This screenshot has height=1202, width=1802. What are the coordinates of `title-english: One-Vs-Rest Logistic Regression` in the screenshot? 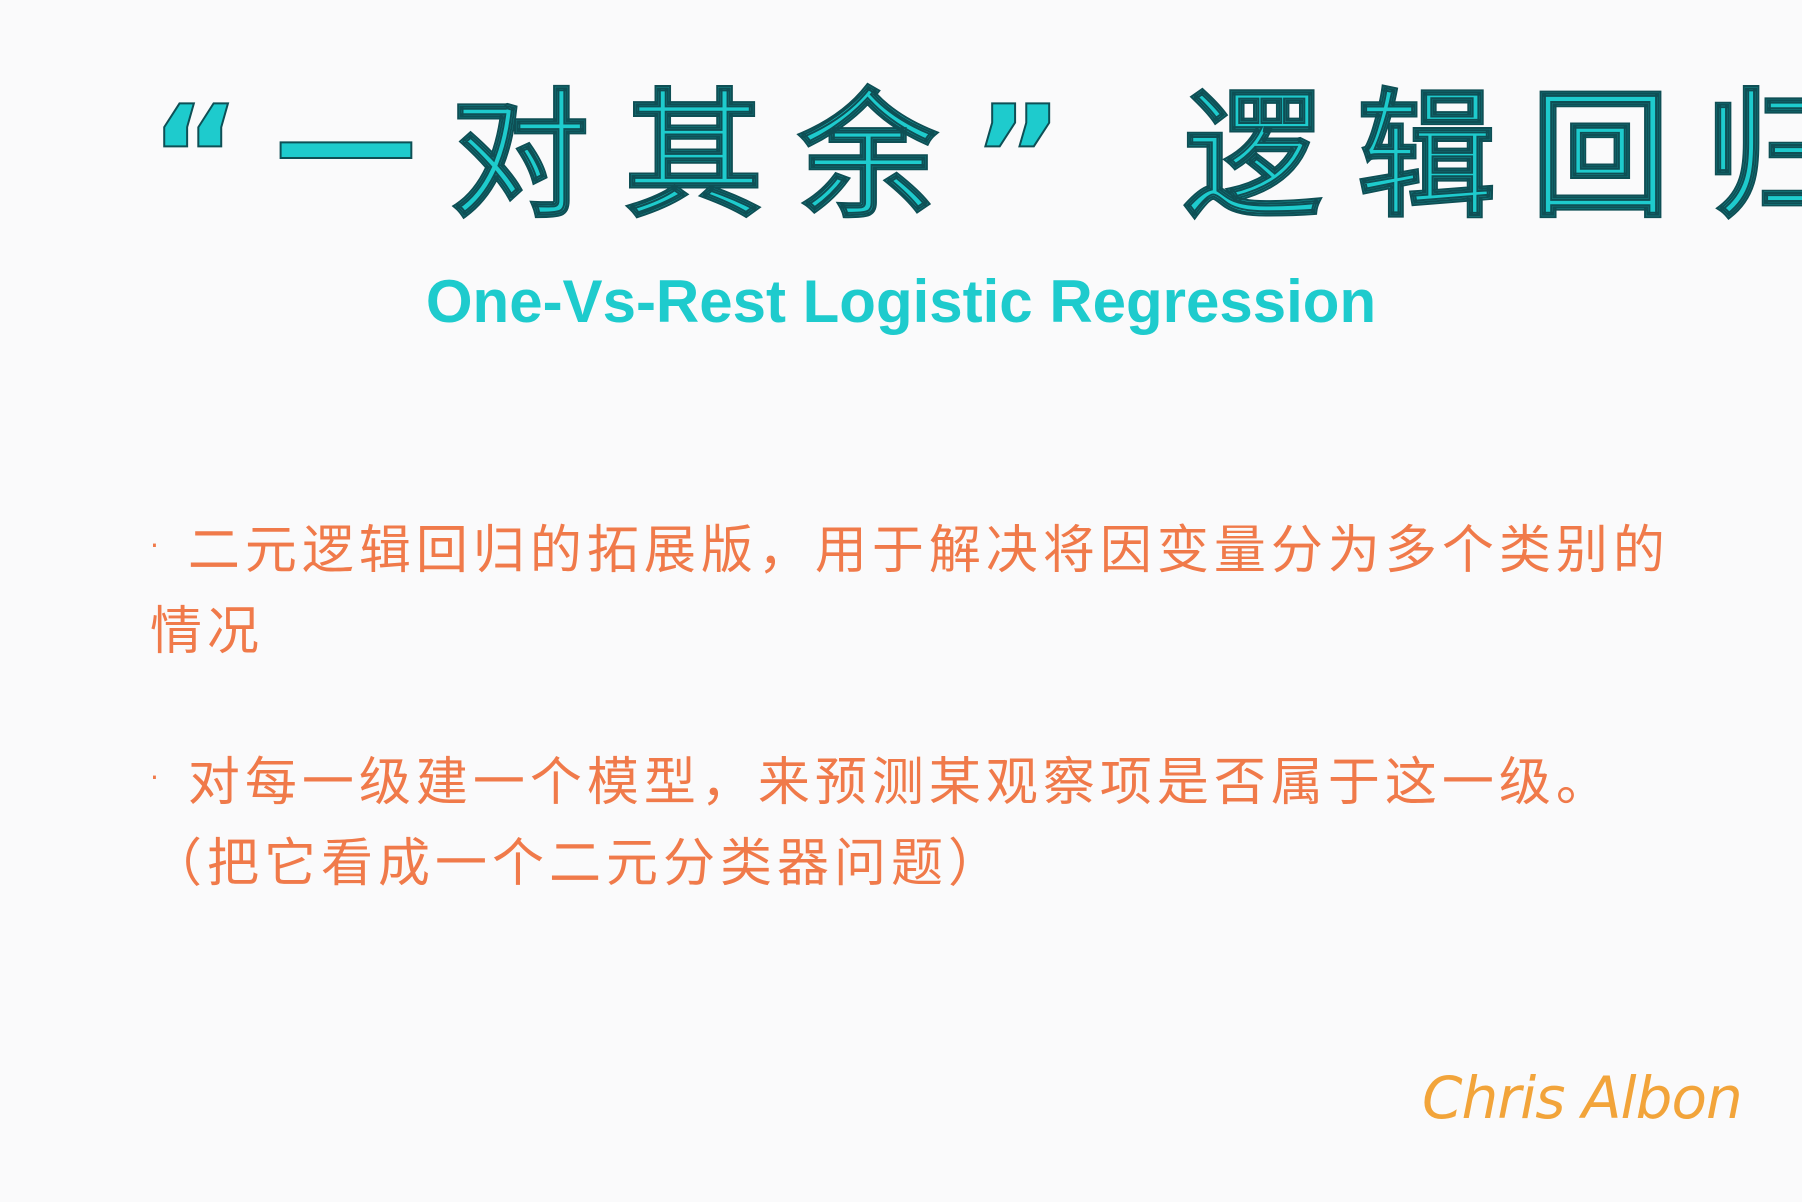 It's located at (901, 301).